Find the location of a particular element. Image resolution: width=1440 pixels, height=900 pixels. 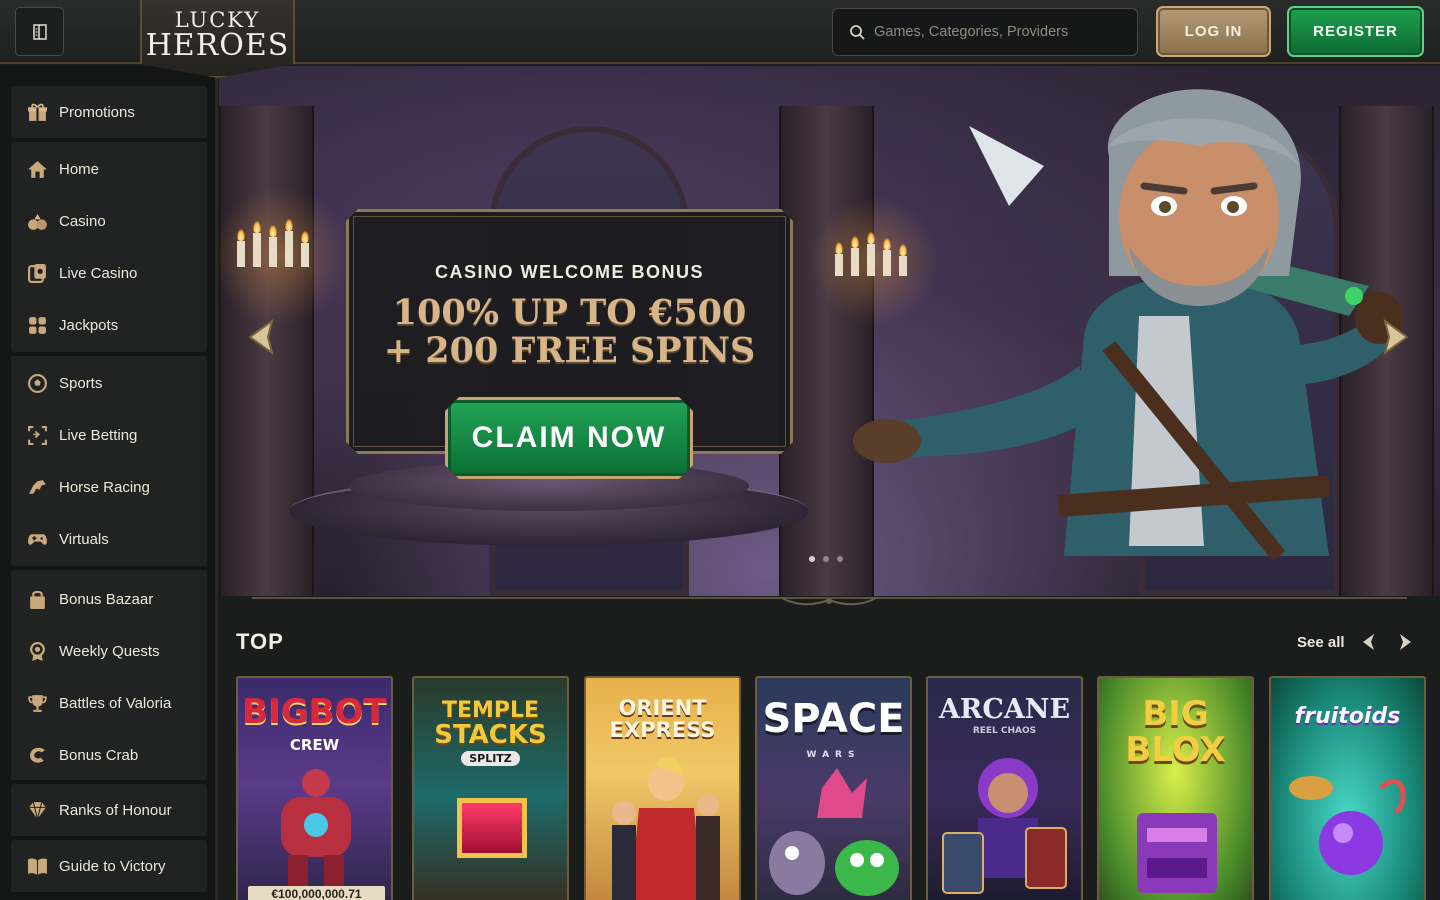

sidebar-group-ranks: Ranks of Honour is located at coordinates (109, 810).